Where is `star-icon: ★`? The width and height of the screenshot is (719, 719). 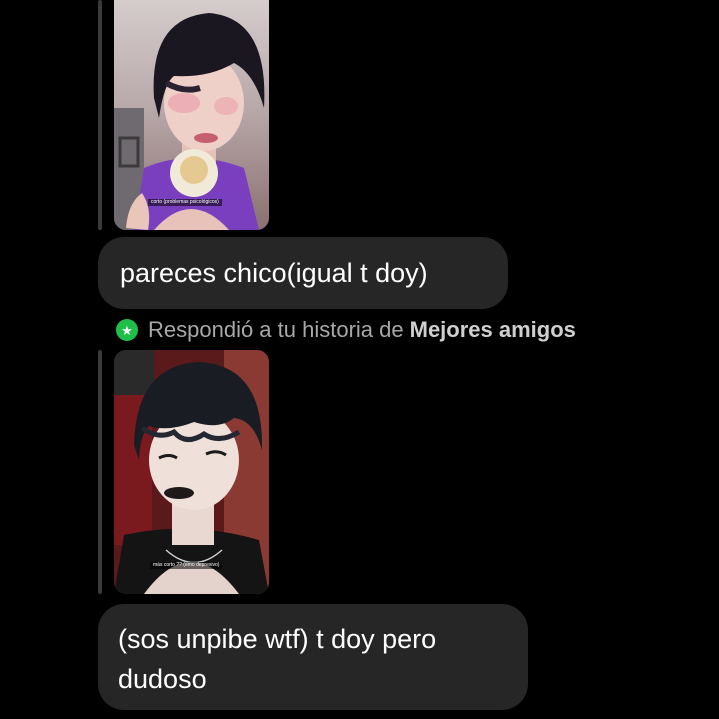 star-icon: ★ is located at coordinates (127, 330).